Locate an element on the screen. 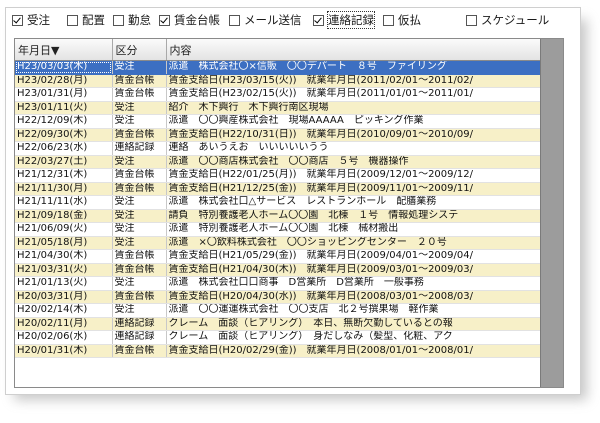 This screenshot has width=600, height=423. filter-haichi: 配置 is located at coordinates (86, 20).